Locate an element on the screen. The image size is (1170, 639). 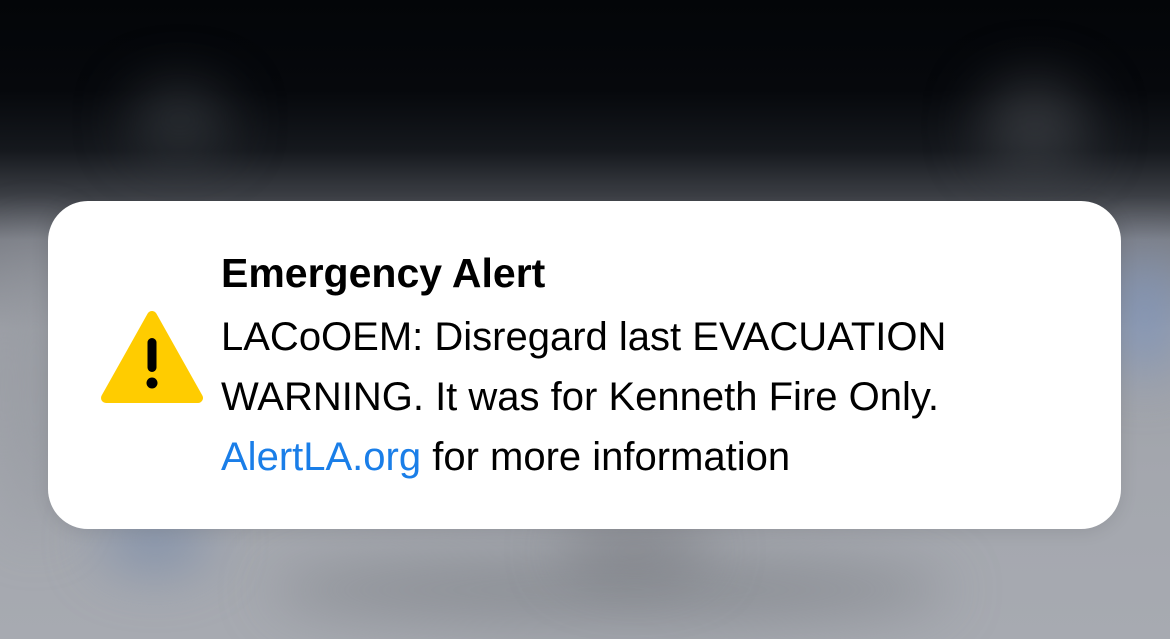
alert-link-suffix: for more information is located at coordinates (606, 457).